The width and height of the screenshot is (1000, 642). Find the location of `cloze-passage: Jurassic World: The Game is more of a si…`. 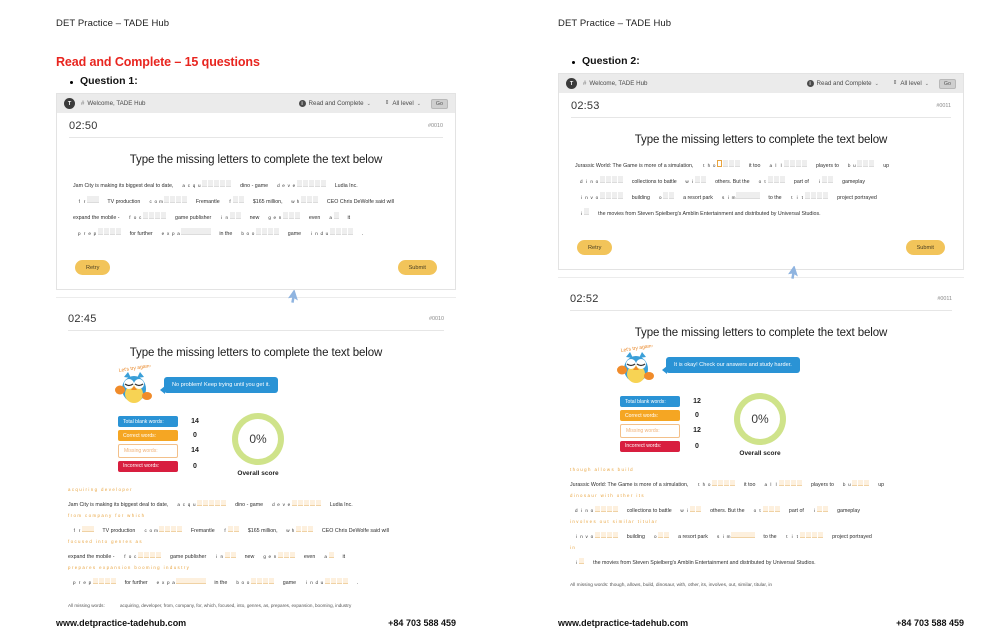

cloze-passage: Jurassic World: The Game is more of a si… is located at coordinates (761, 188).